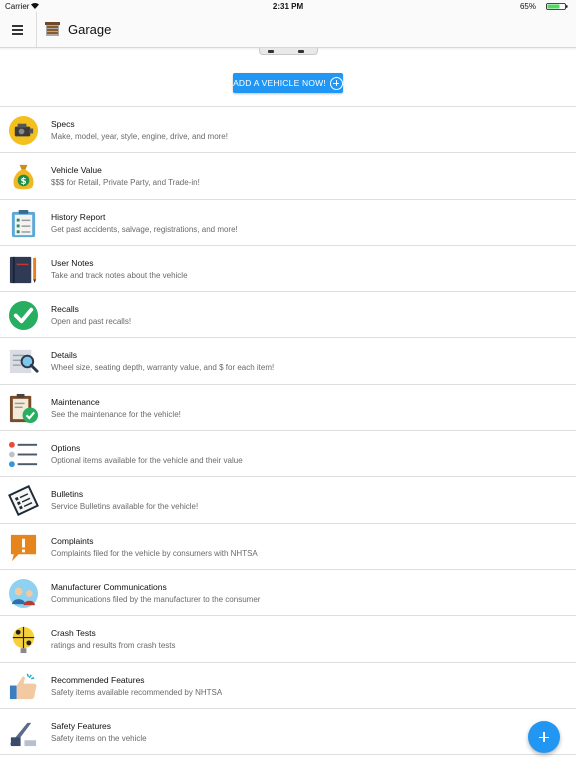 This screenshot has width=576, height=768. Describe the element at coordinates (18, 29) in the screenshot. I see `hamburger-menu-icon` at that location.